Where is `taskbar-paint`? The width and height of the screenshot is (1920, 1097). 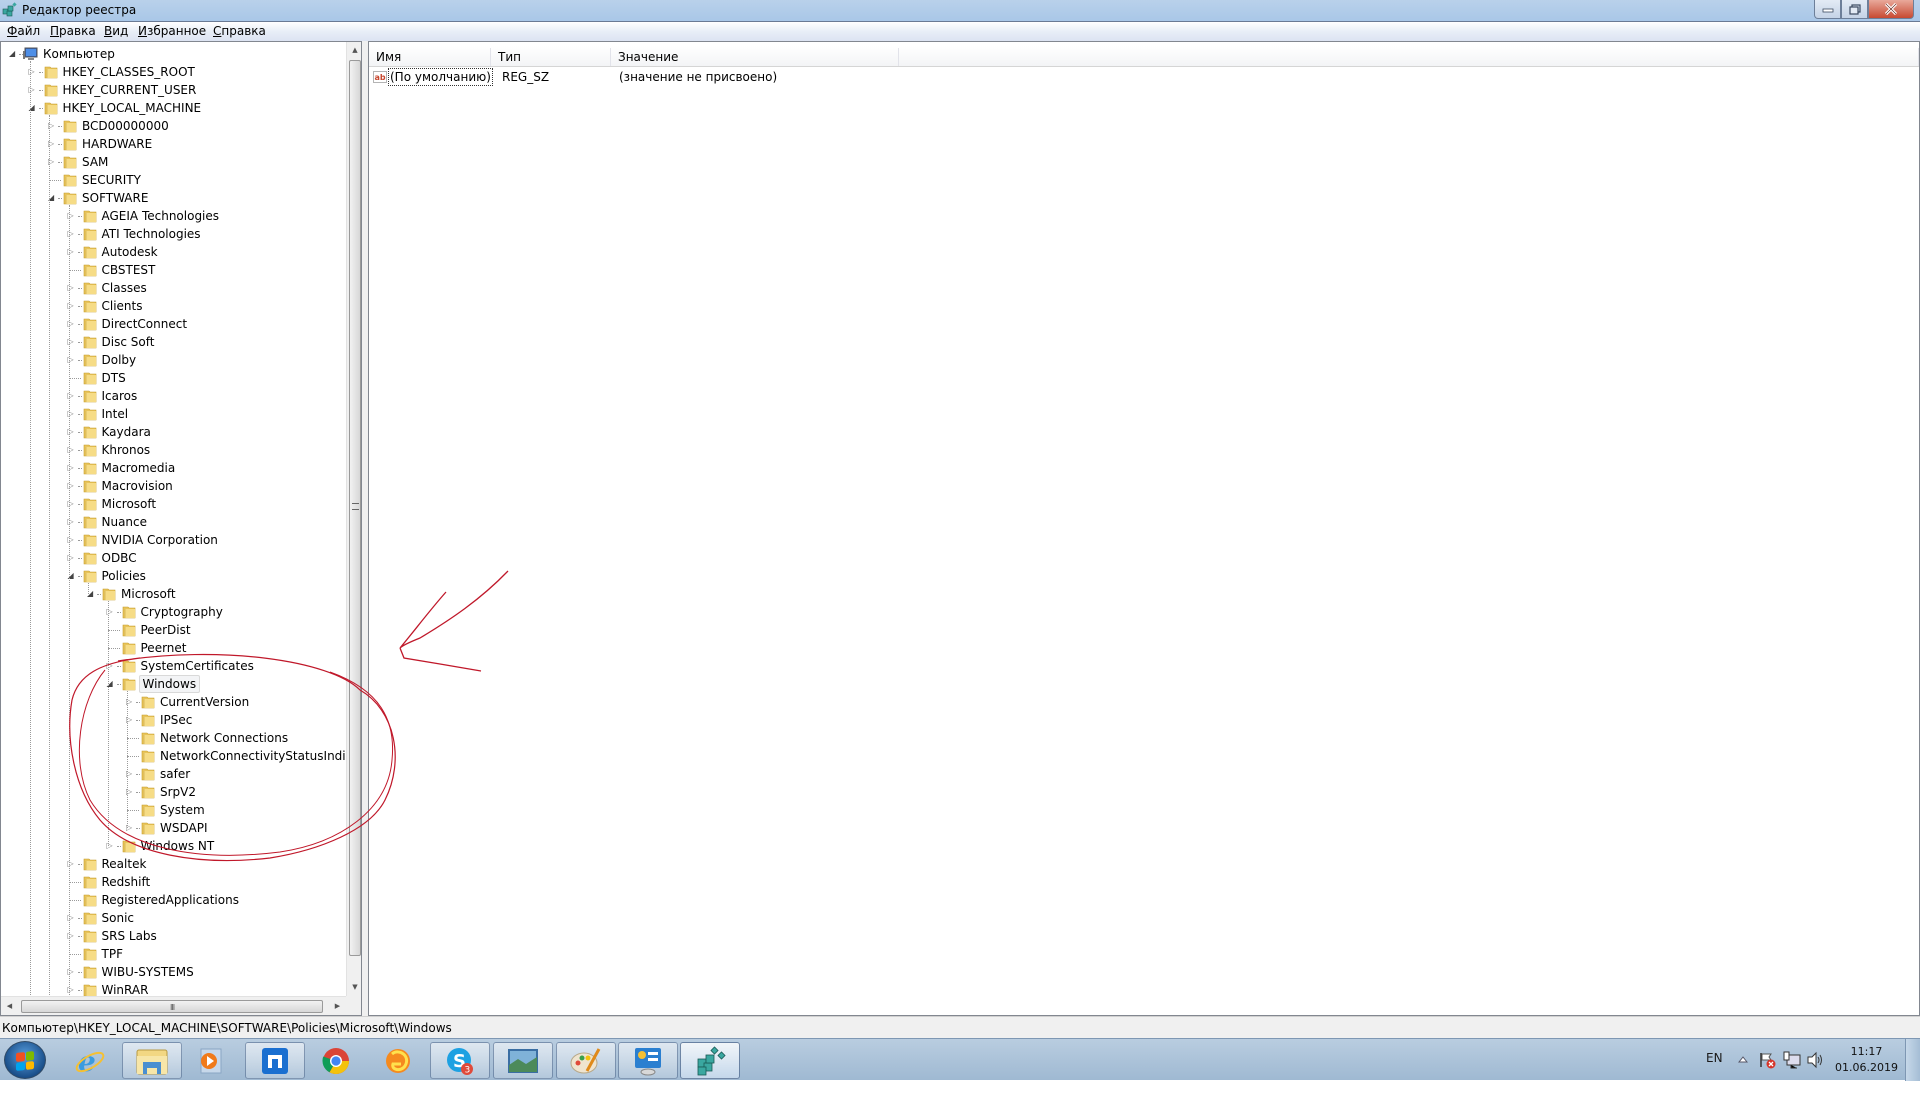 taskbar-paint is located at coordinates (586, 1060).